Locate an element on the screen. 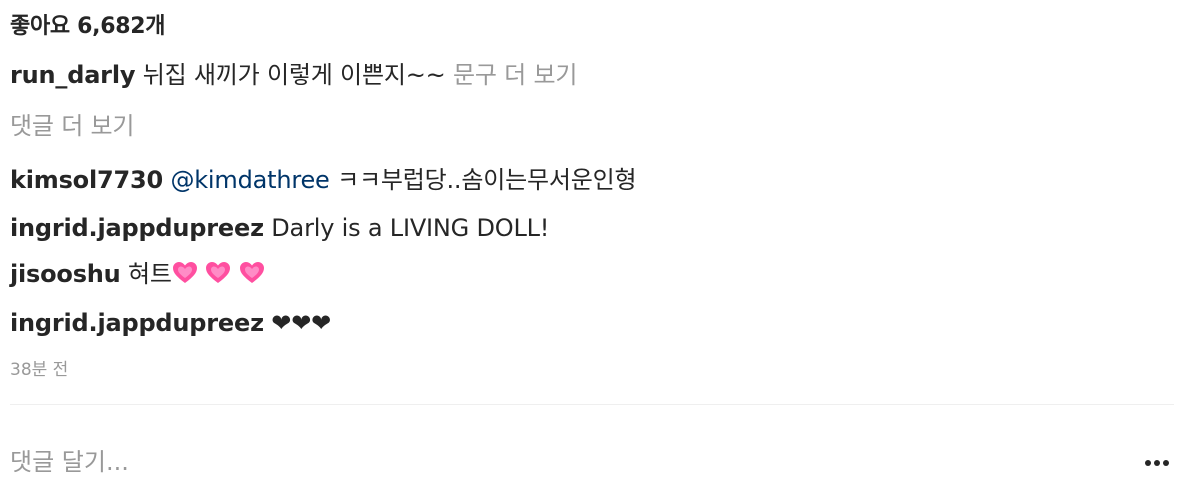  caption-more-link: 문구 더 보기 is located at coordinates (515, 75).